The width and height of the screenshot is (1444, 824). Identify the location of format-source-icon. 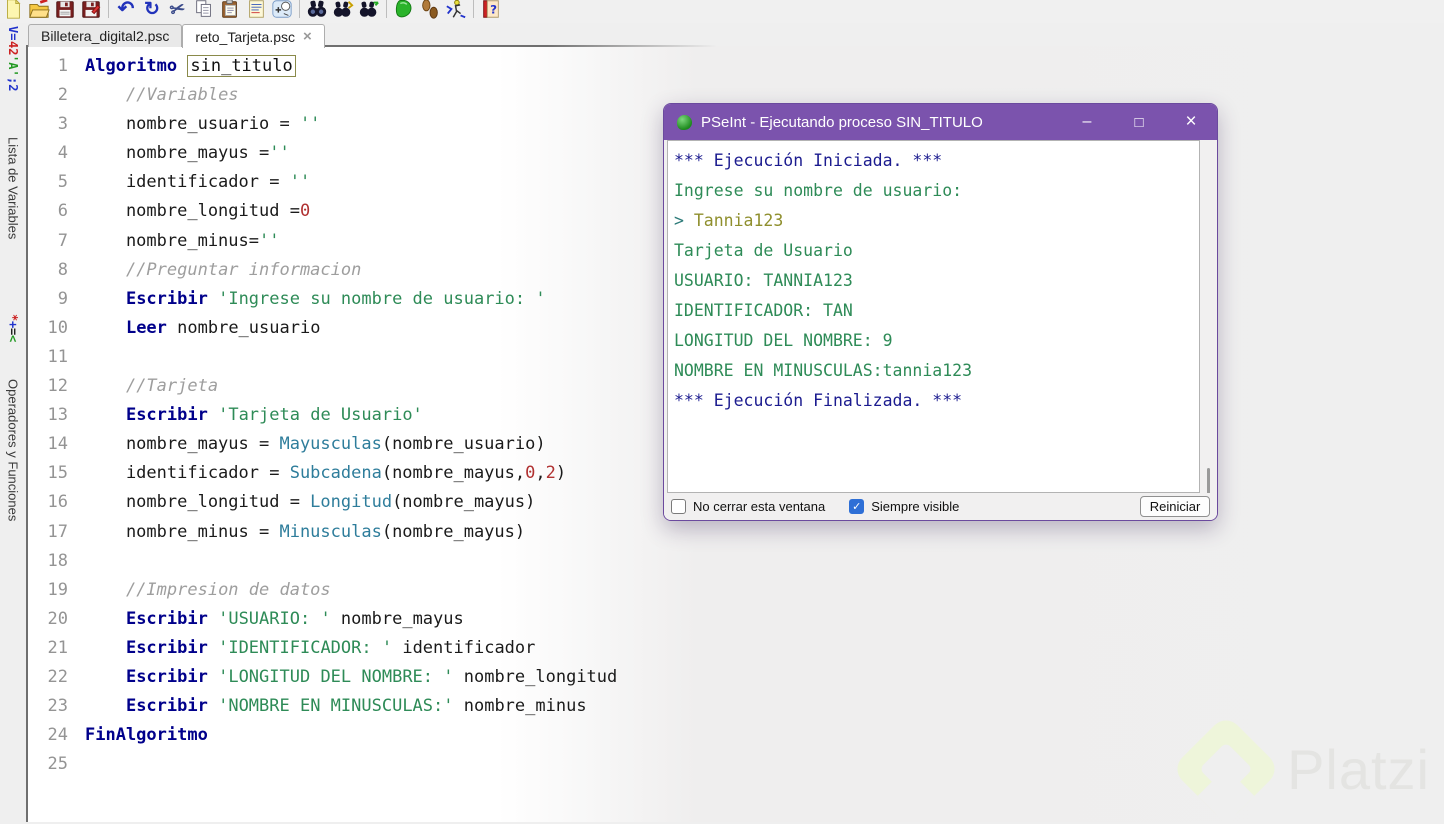
(256, 10).